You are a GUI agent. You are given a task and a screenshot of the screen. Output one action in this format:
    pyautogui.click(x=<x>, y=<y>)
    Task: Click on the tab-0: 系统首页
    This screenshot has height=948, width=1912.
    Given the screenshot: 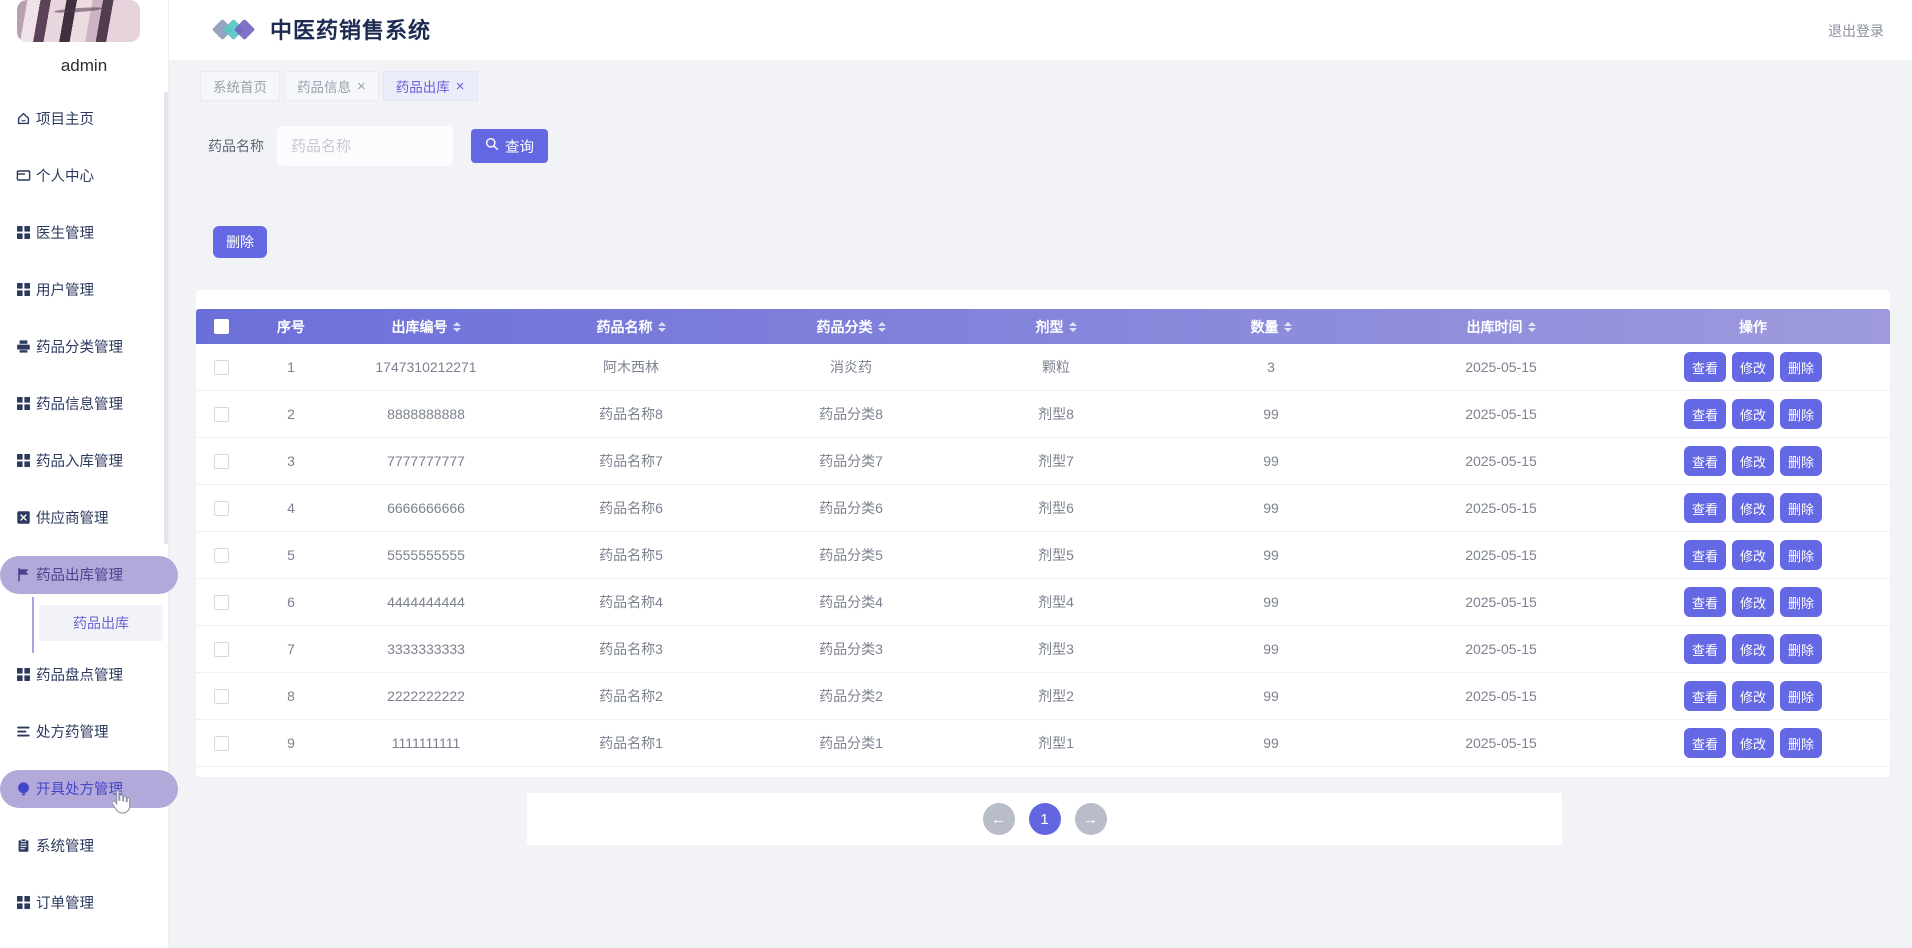 What is the action you would take?
    pyautogui.click(x=240, y=86)
    